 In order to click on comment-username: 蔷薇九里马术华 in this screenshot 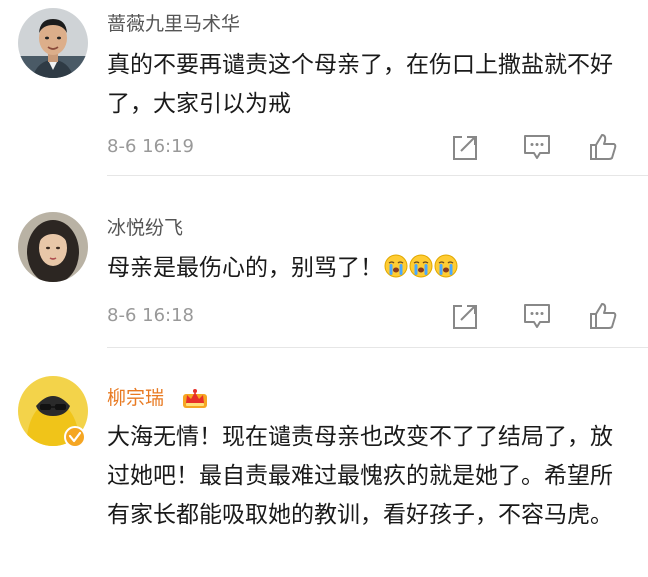, I will do `click(173, 24)`.